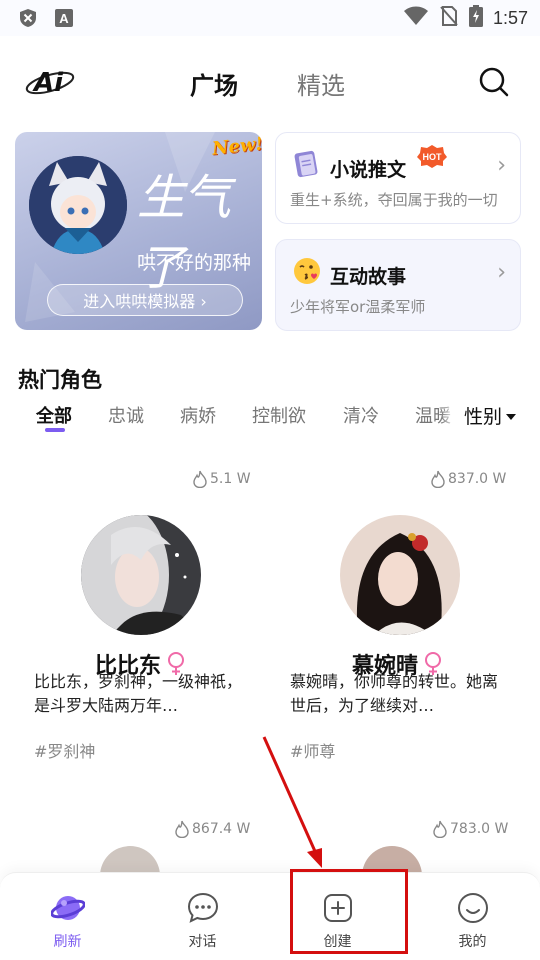 Image resolution: width=540 pixels, height=960 pixels. Describe the element at coordinates (477, 479) in the screenshot. I see `popularity-value: 837.0 W` at that location.